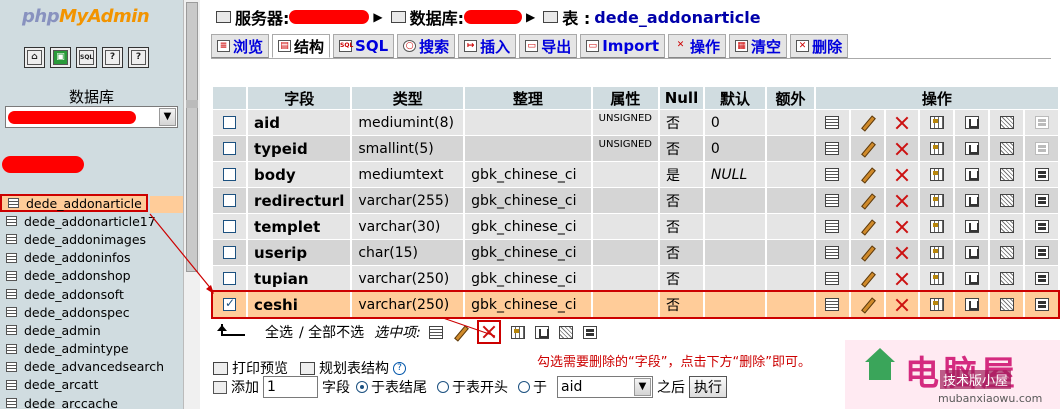 The height and width of the screenshot is (409, 1060). I want to click on table-row: body mediumtext gbk_chinese_ci 是 NULL, so click(635, 174).